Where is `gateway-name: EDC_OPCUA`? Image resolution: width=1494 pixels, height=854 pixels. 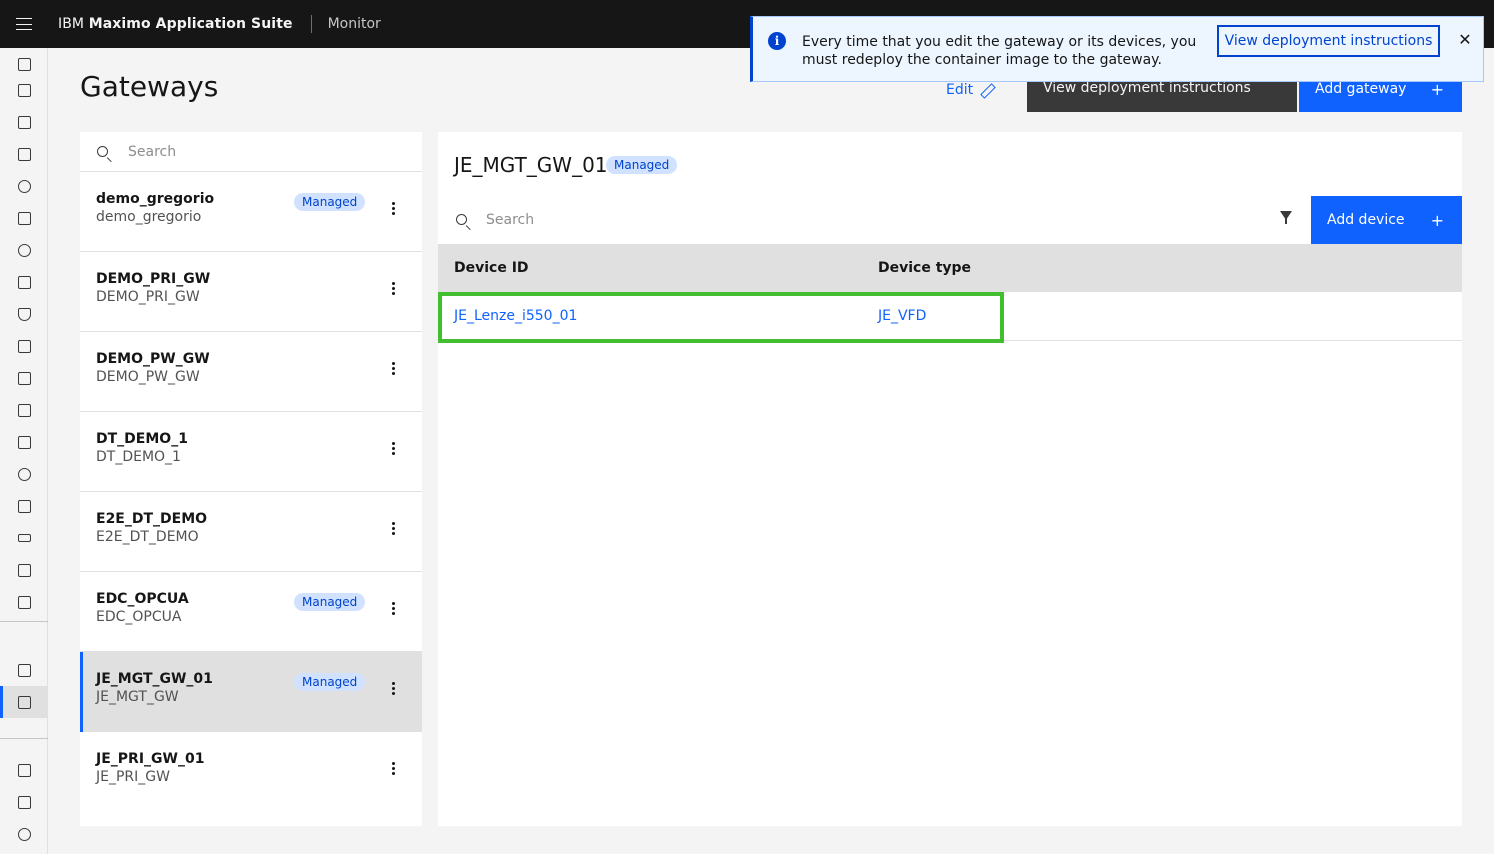
gateway-name: EDC_OPCUA is located at coordinates (142, 599).